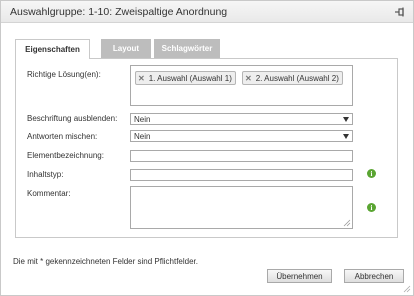 The height and width of the screenshot is (296, 414). Describe the element at coordinates (62, 136) in the screenshot. I see `shuffle-answers-label: Antworten mischen:` at that location.